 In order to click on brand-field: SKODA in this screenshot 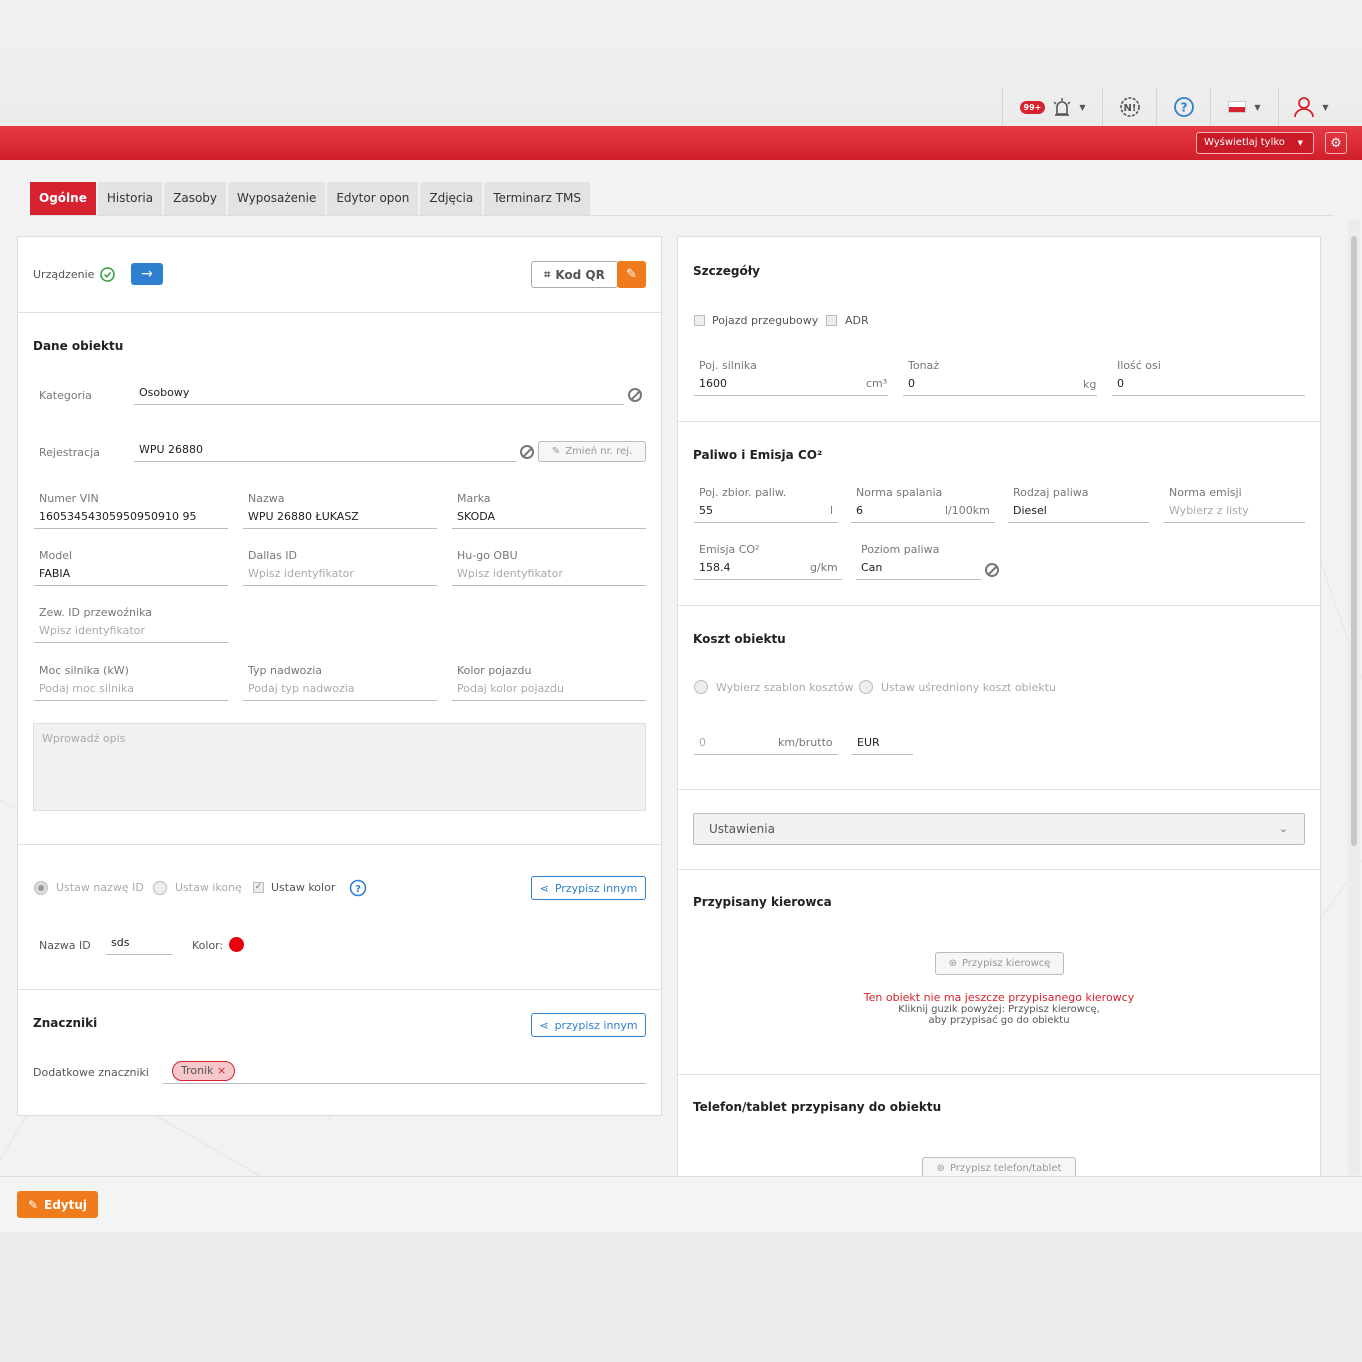, I will do `click(549, 518)`.